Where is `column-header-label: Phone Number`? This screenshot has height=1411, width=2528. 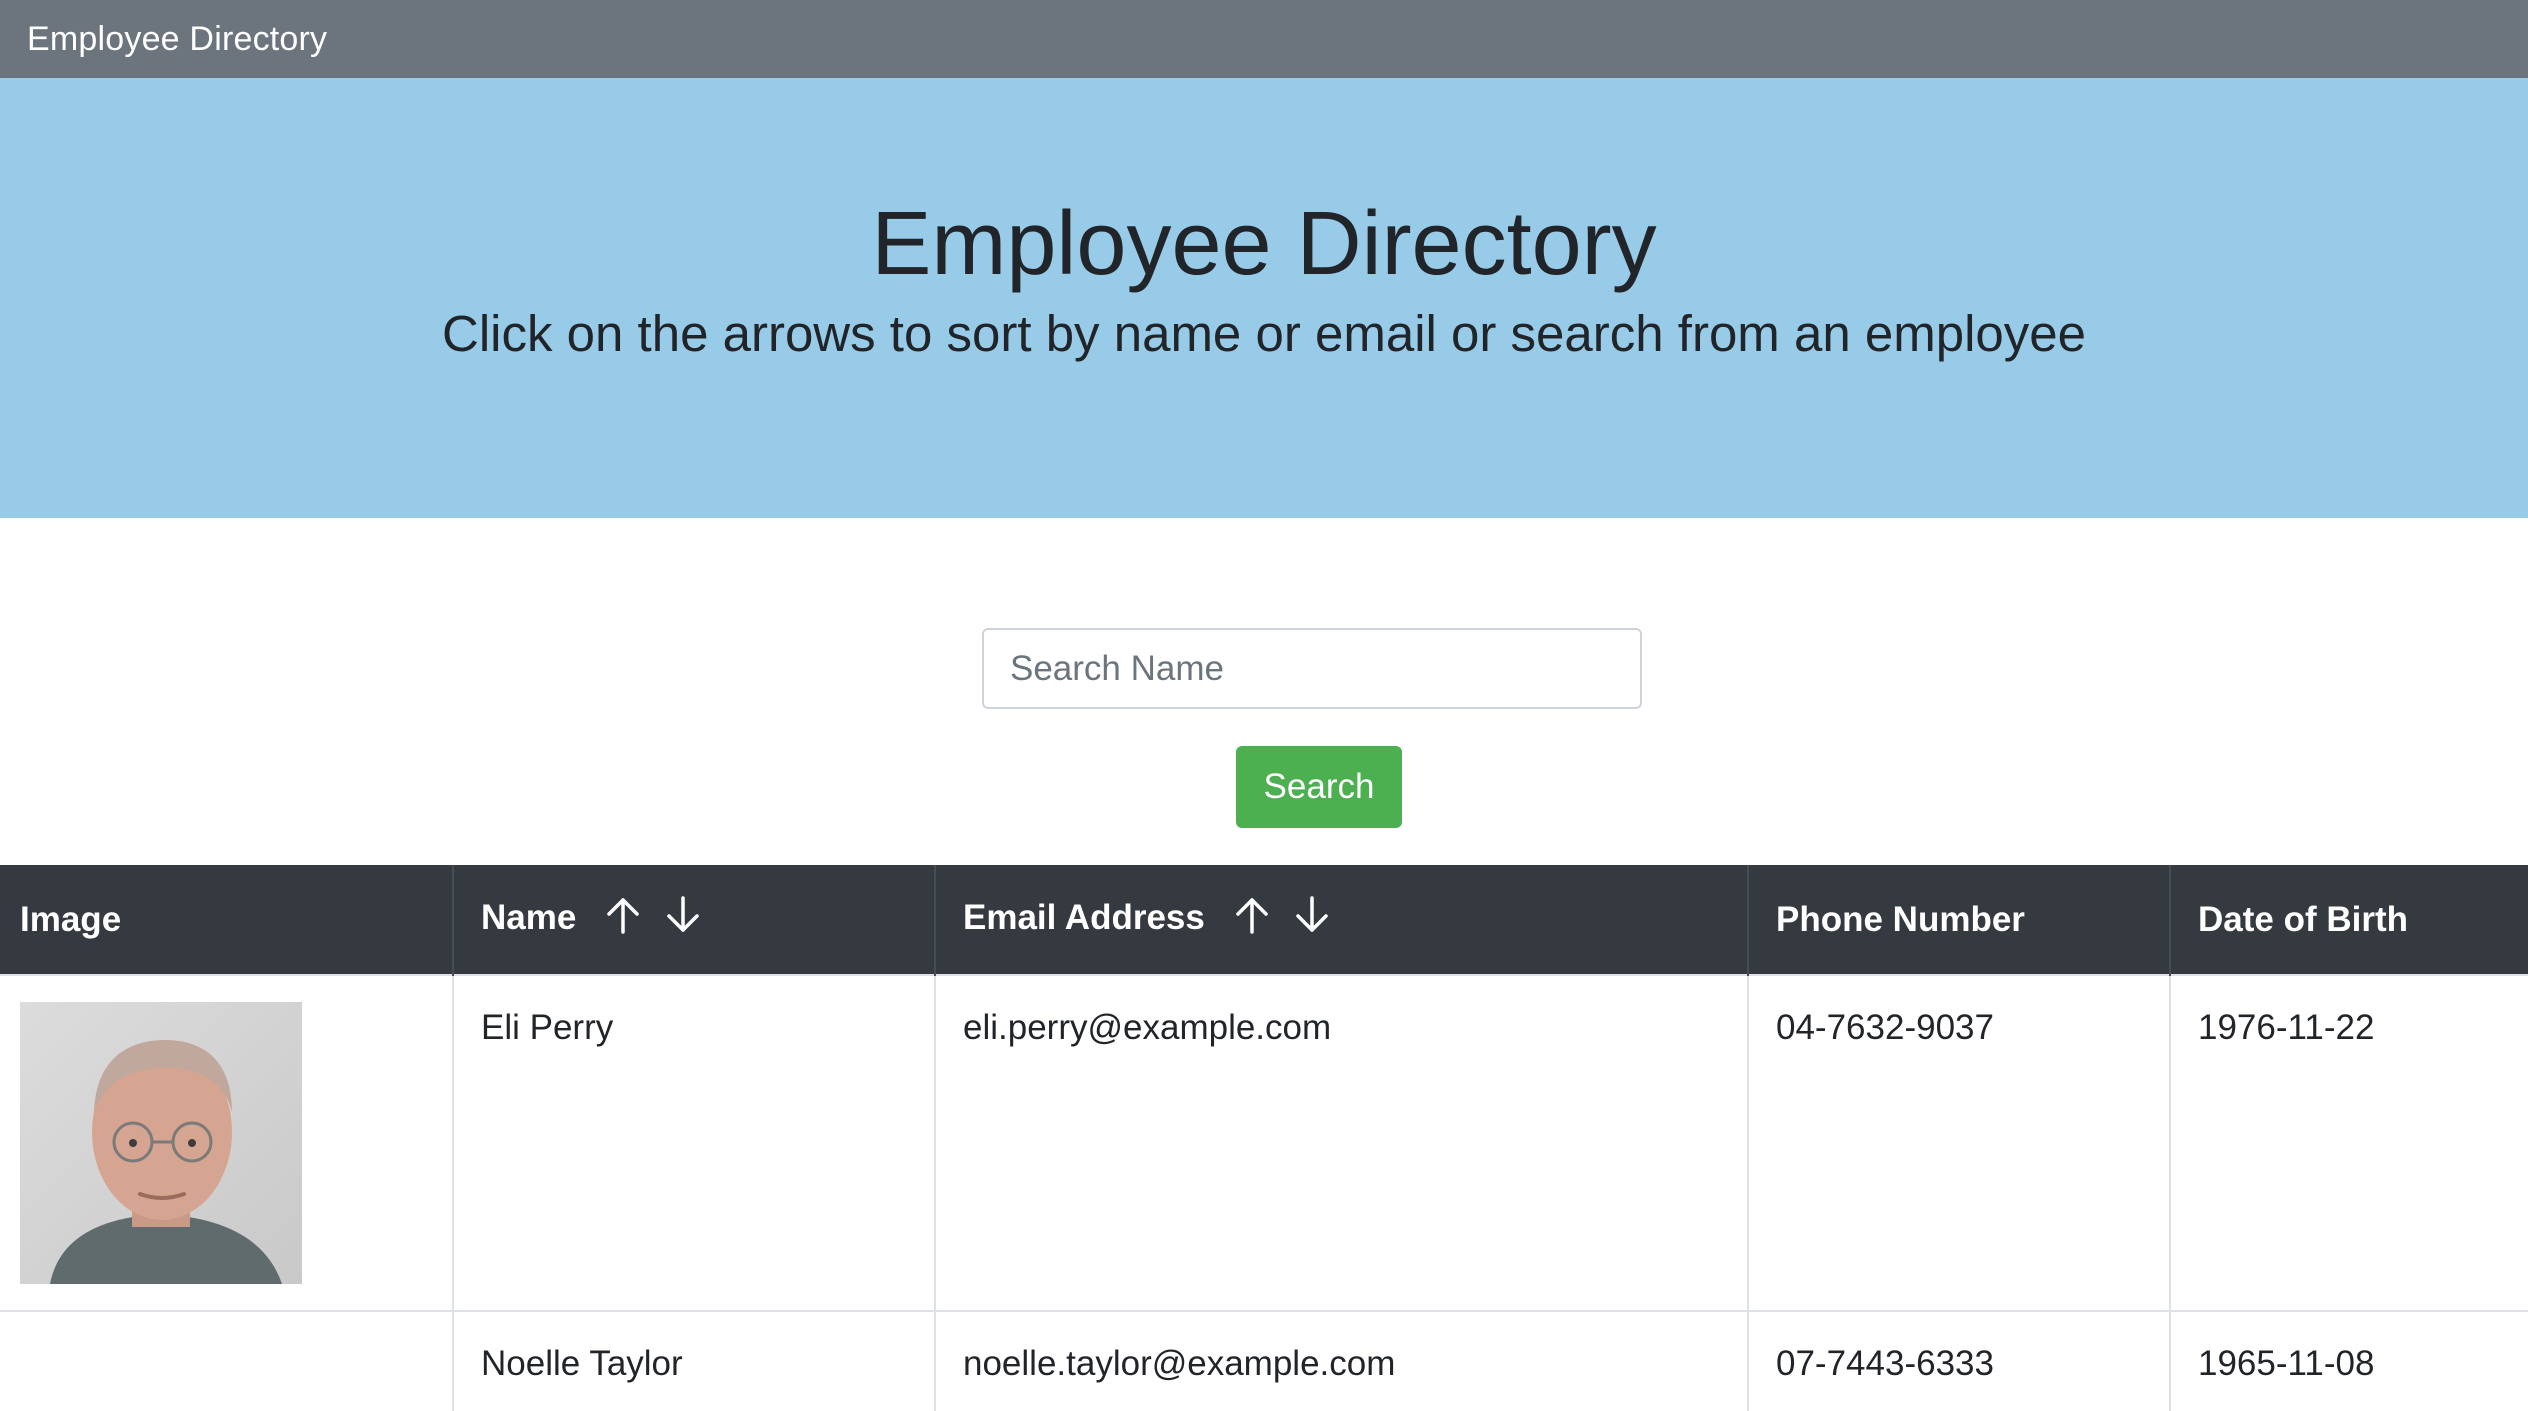 column-header-label: Phone Number is located at coordinates (1900, 919).